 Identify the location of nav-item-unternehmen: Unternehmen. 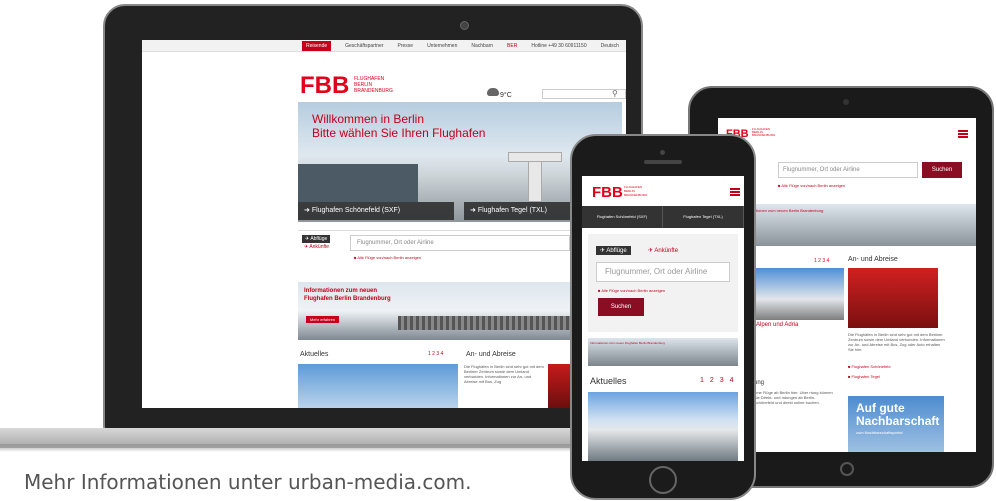
(442, 46).